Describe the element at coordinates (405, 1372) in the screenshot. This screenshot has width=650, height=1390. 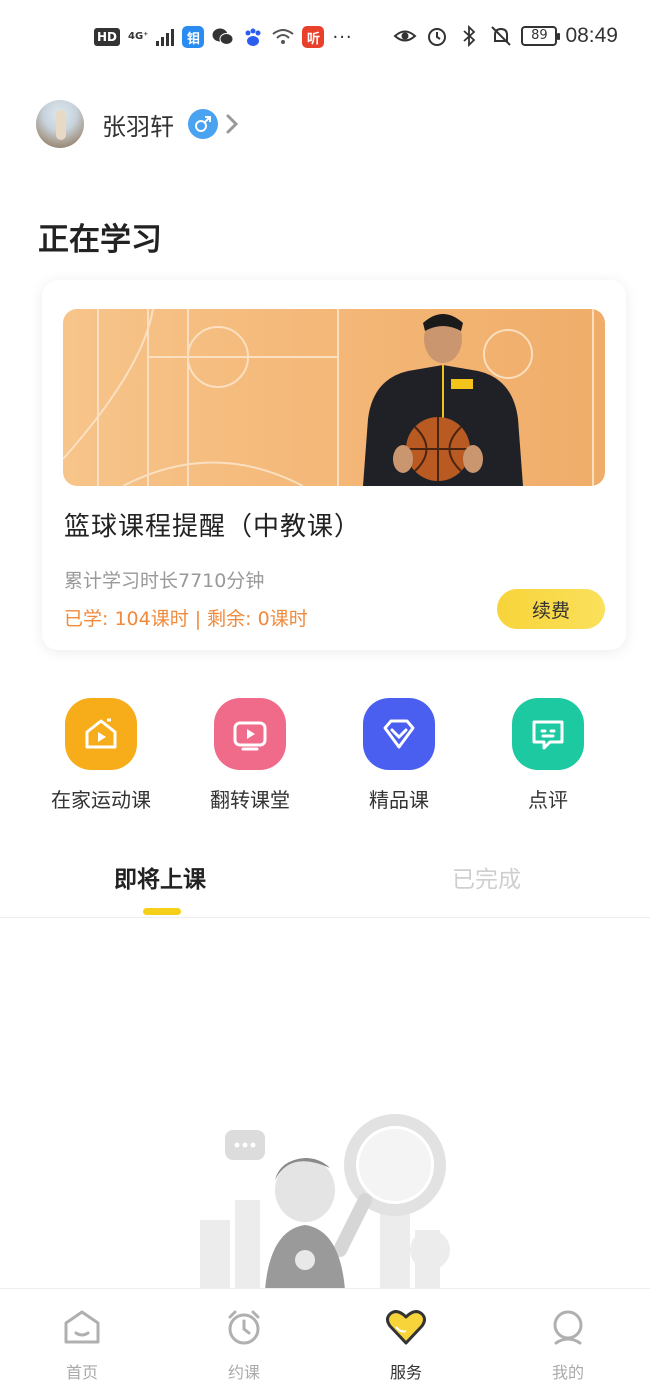
I see `nav-label: 服务` at that location.